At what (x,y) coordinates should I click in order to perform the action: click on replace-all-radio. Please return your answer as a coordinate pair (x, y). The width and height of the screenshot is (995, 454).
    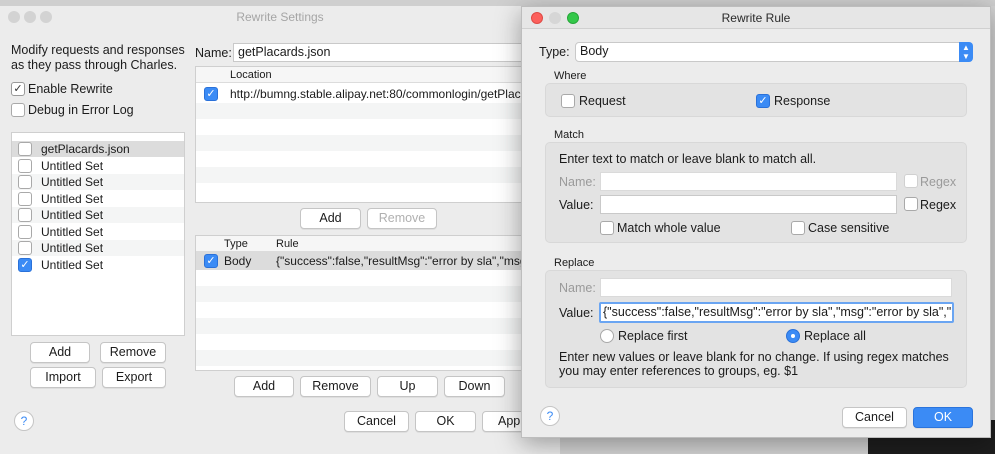
    Looking at the image, I should click on (793, 336).